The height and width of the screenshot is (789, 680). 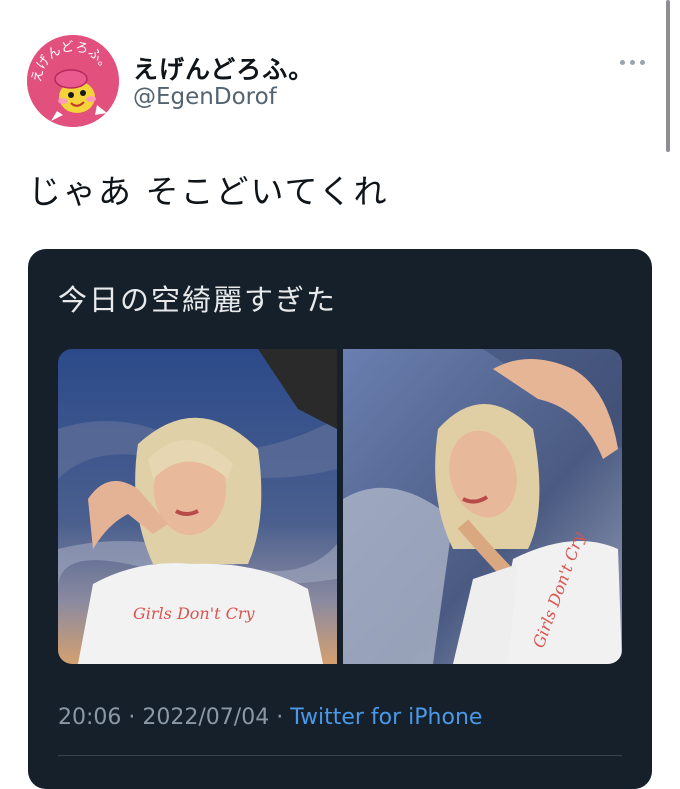 I want to click on quoted-tweet-text: 今日の空綺麗すぎた, so click(x=198, y=300).